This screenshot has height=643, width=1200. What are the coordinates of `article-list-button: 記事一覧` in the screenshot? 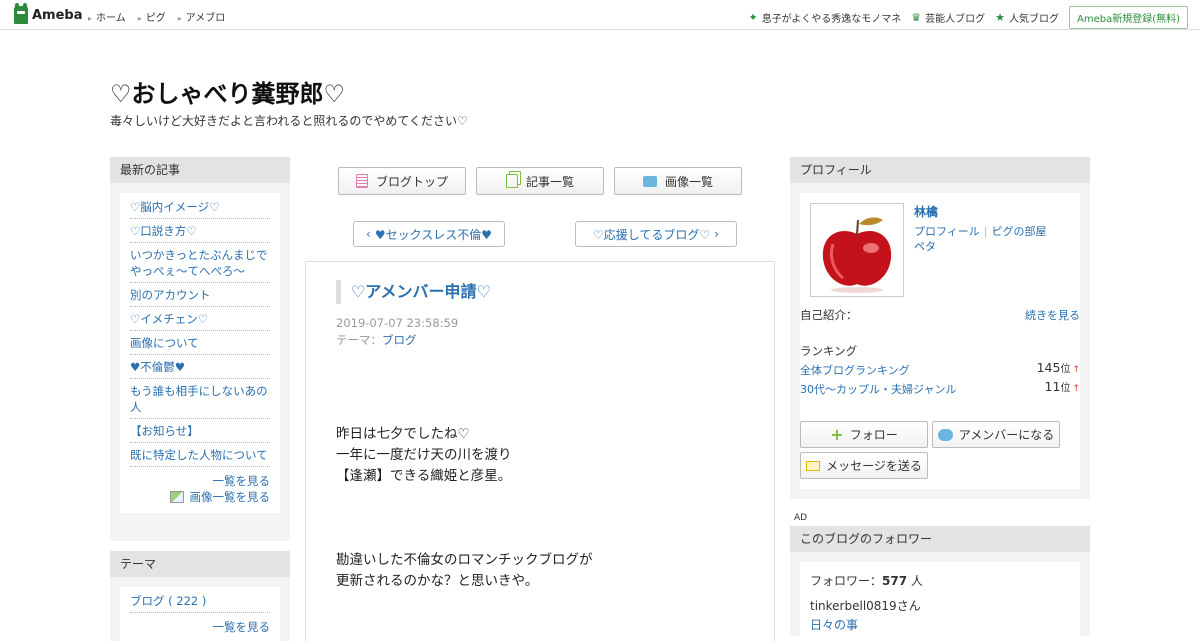 It's located at (540, 181).